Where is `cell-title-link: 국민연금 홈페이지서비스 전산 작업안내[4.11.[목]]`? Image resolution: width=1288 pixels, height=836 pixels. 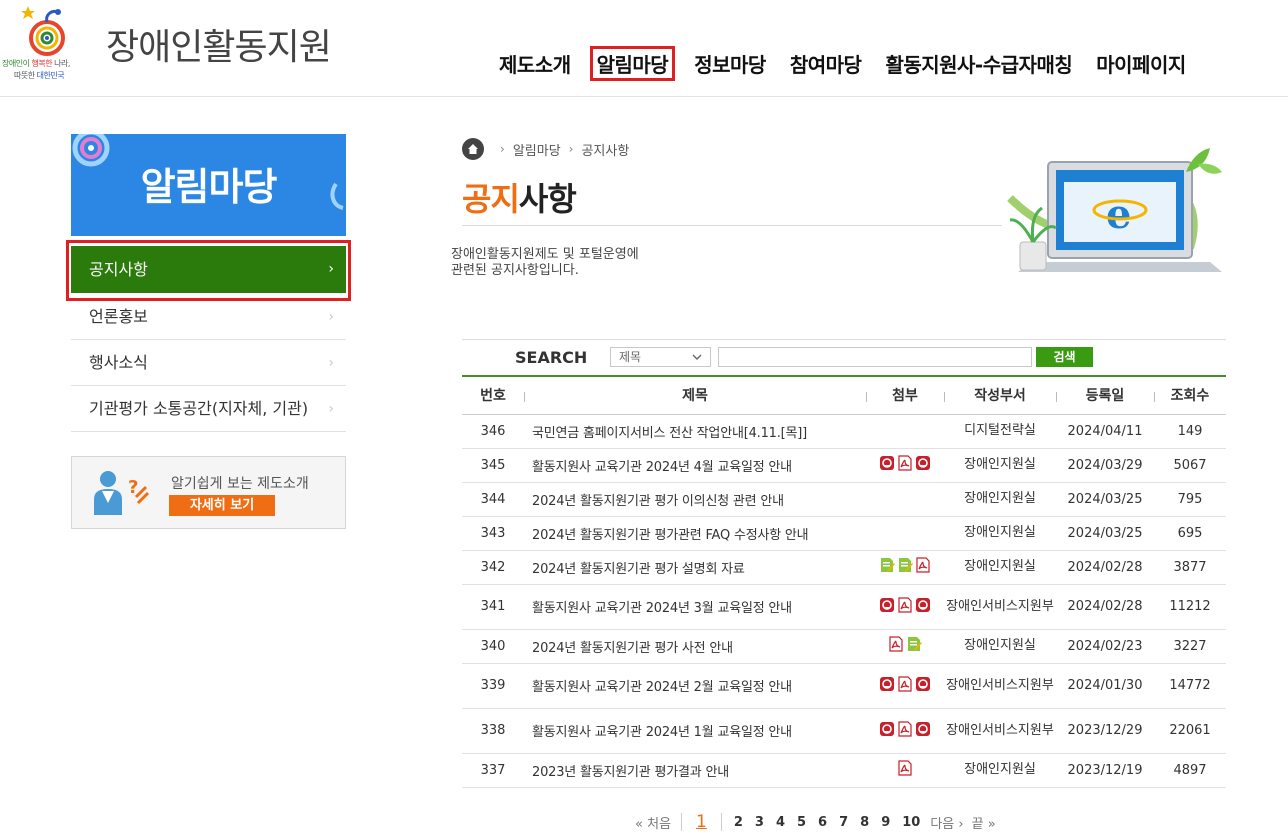 cell-title-link: 국민연금 홈페이지서비스 전산 작업안내[4.11.[목]] is located at coordinates (695, 431).